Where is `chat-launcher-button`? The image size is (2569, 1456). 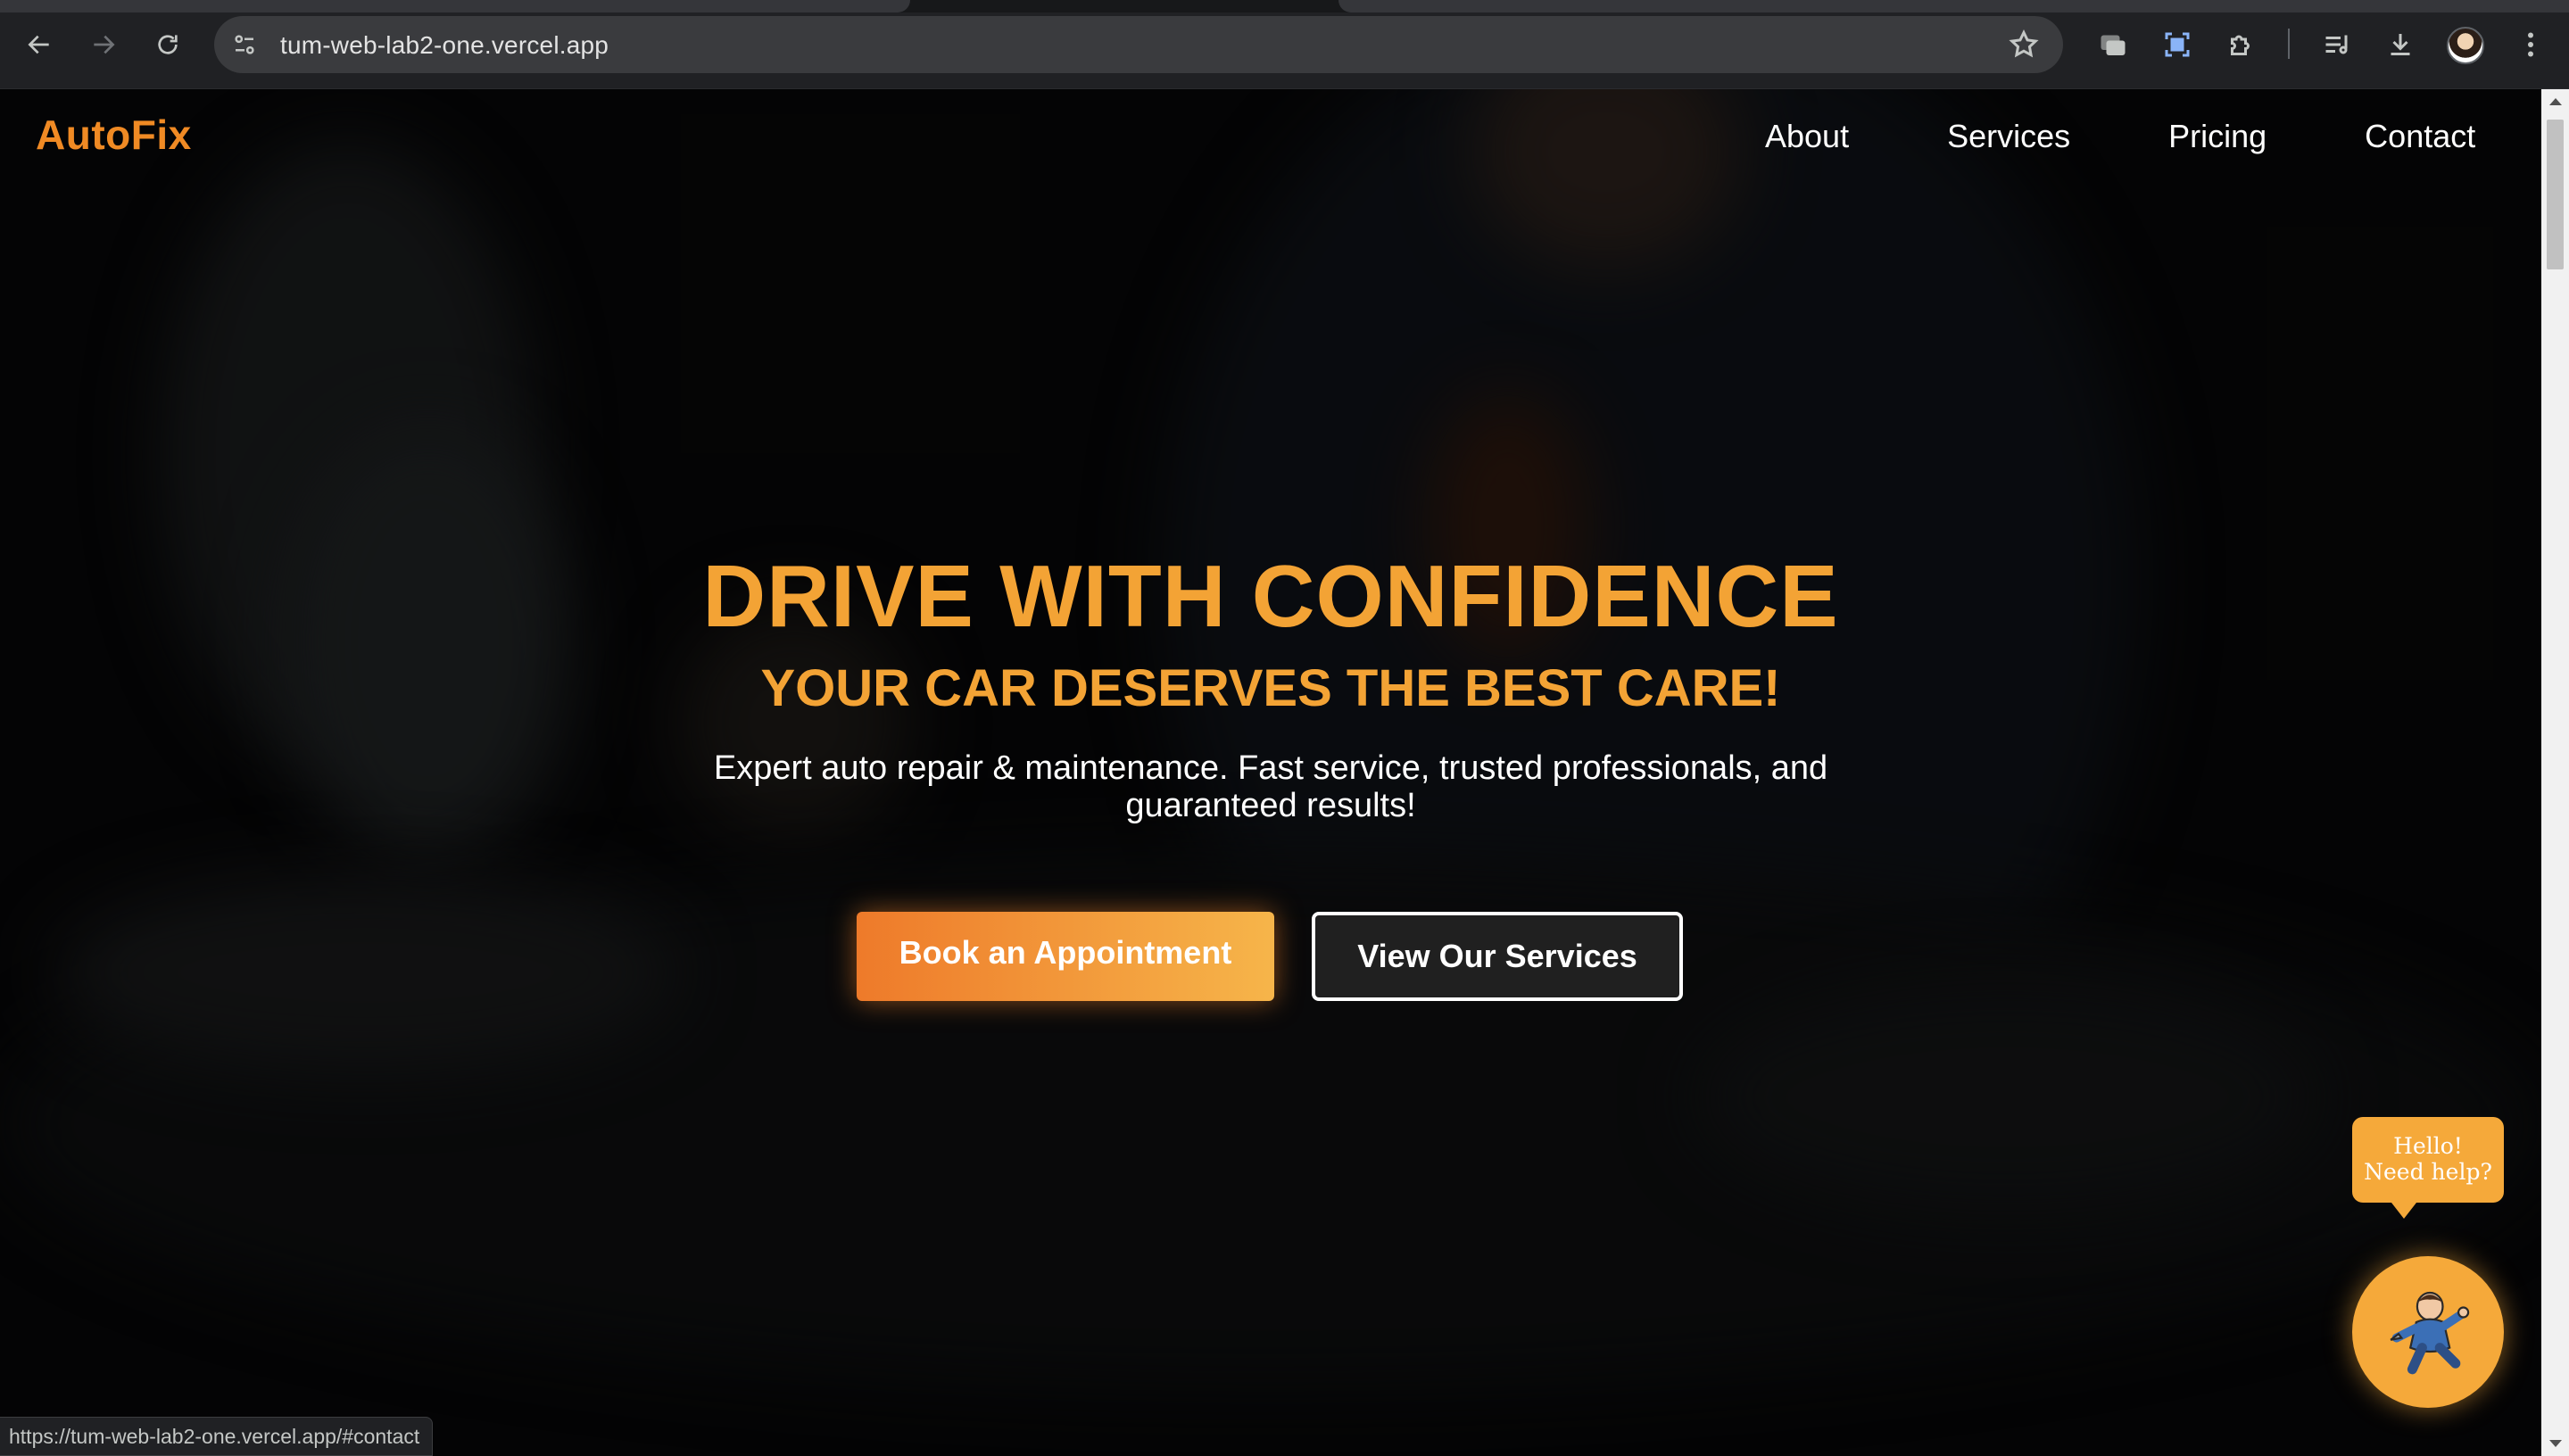
chat-launcher-button is located at coordinates (2428, 1332).